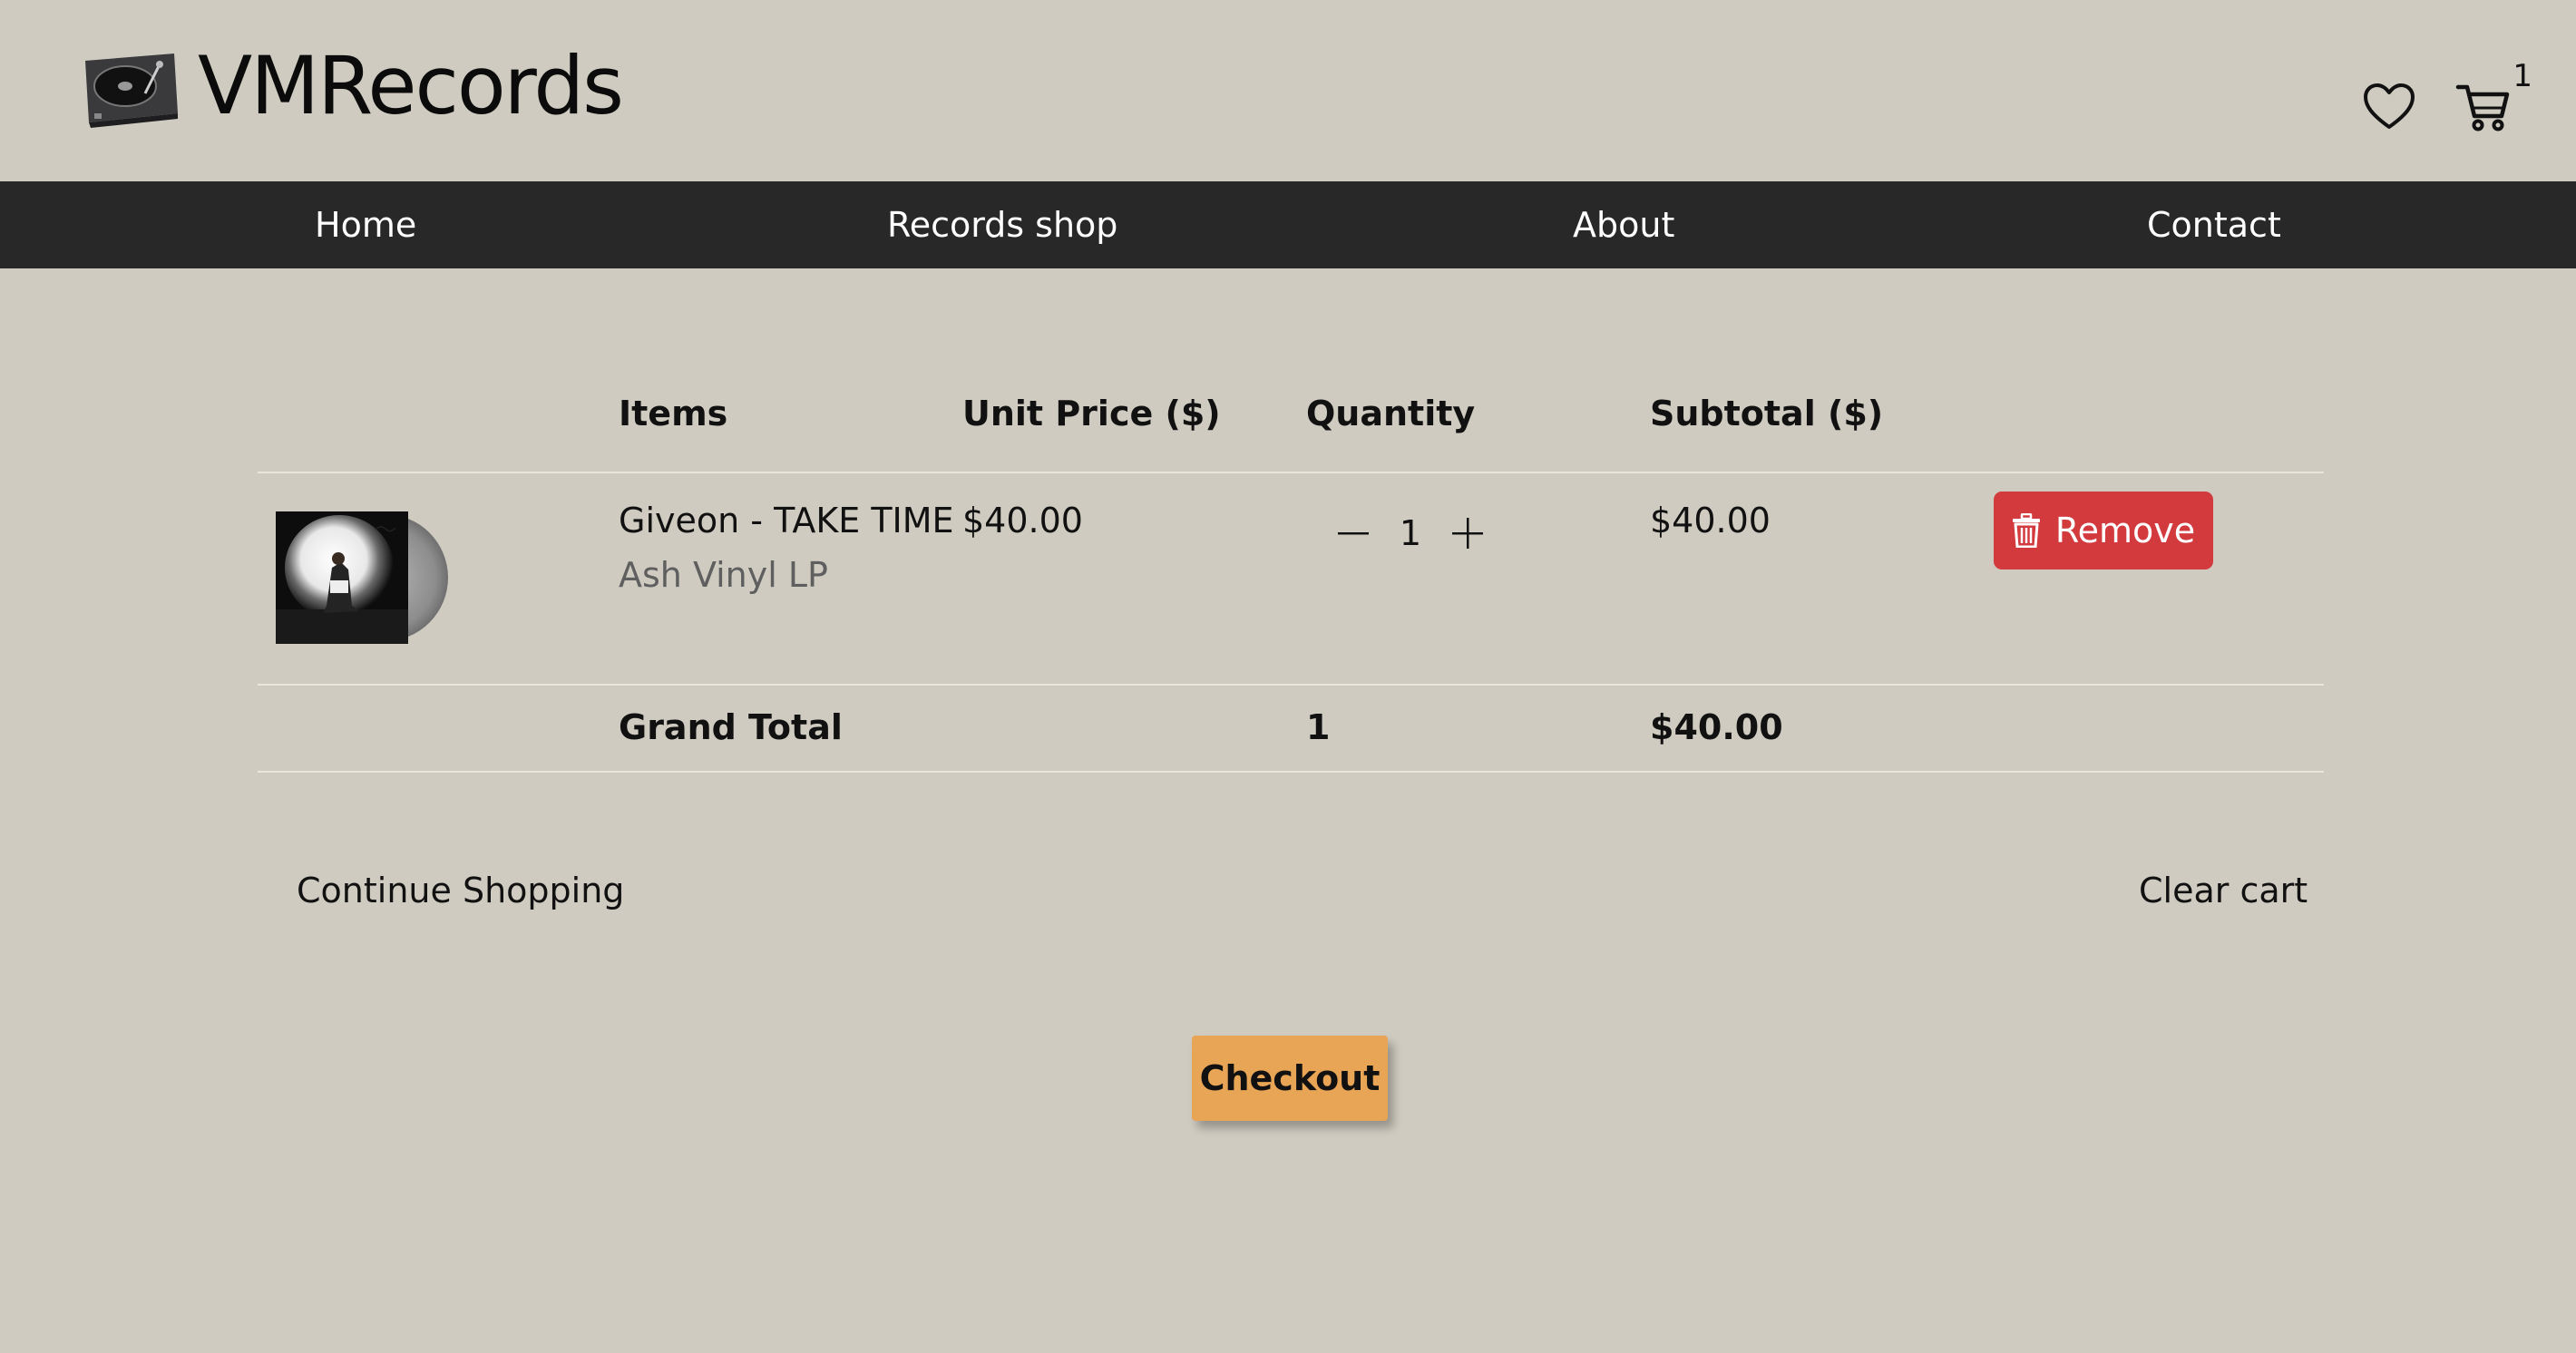  I want to click on grand-total-amount: $40.00, so click(1716, 727).